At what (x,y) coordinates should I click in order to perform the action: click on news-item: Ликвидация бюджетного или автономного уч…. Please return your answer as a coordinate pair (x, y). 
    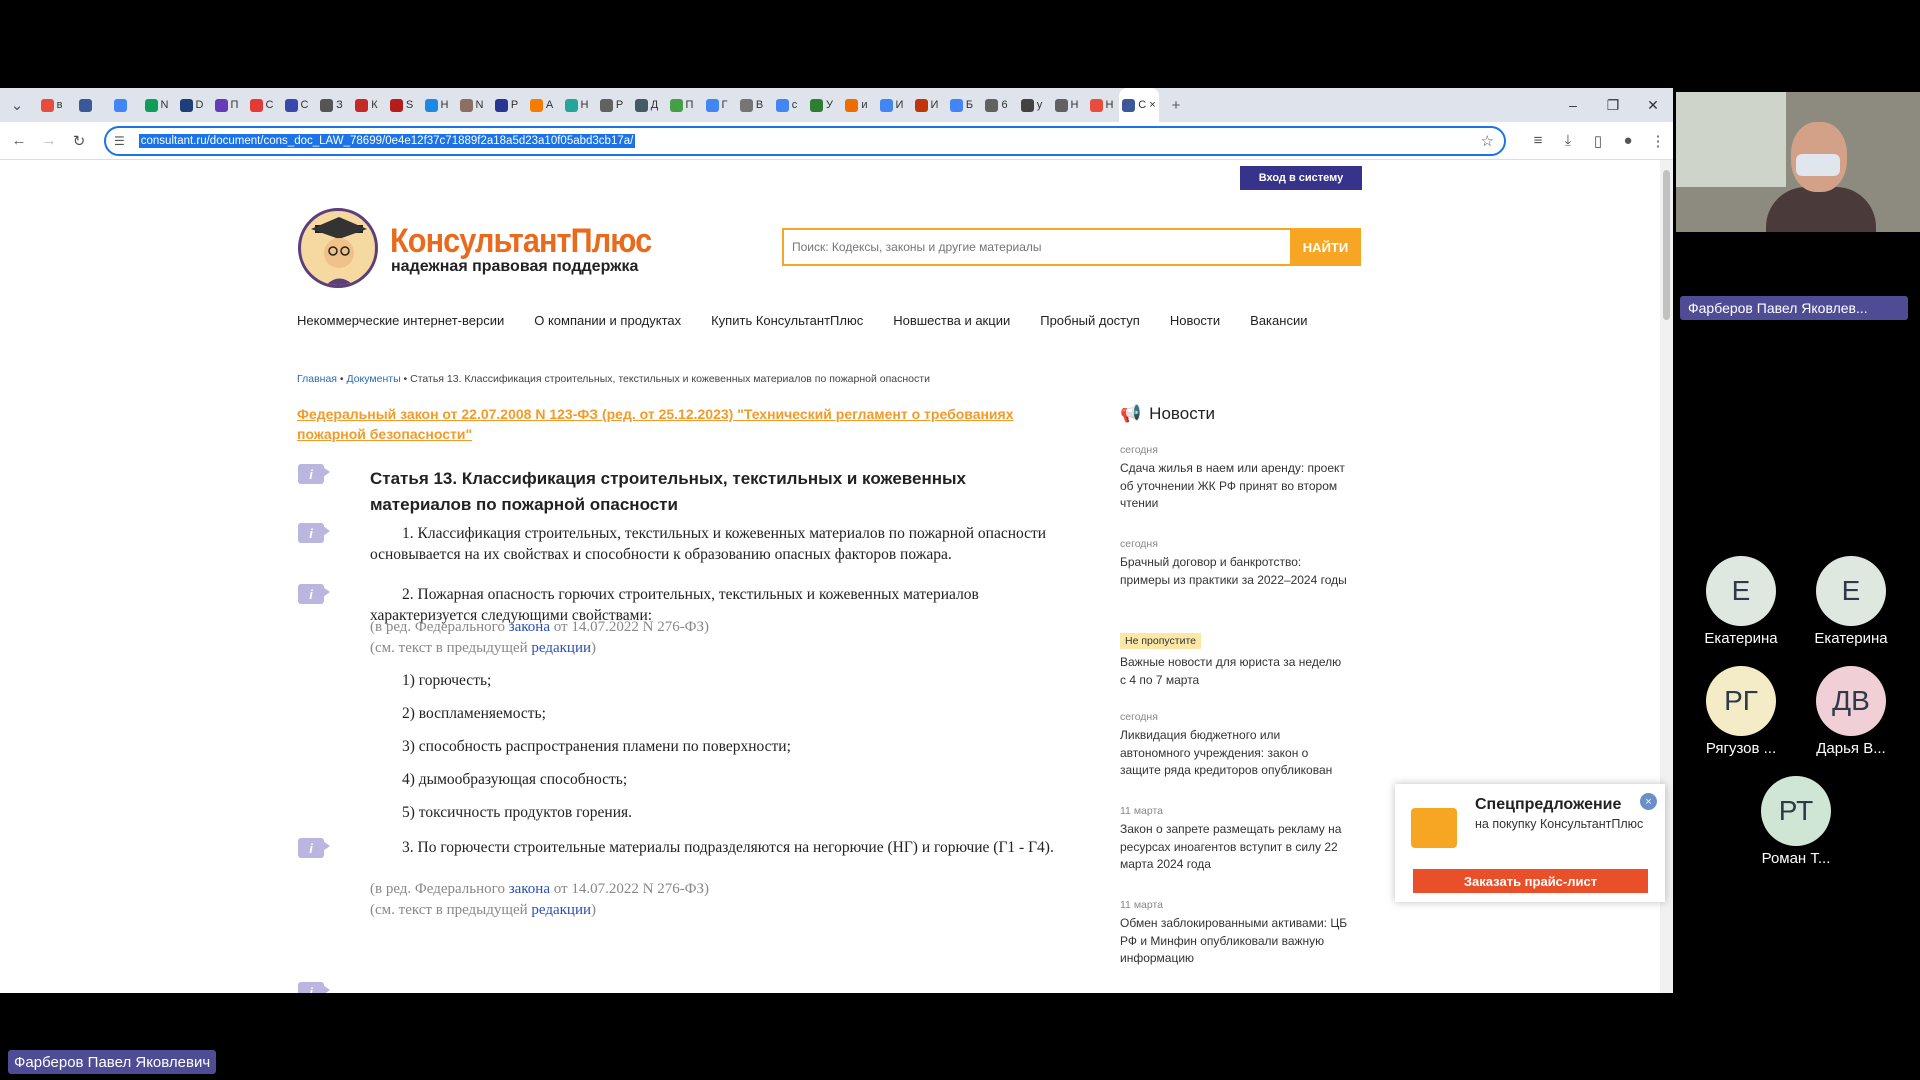
    Looking at the image, I should click on (1235, 753).